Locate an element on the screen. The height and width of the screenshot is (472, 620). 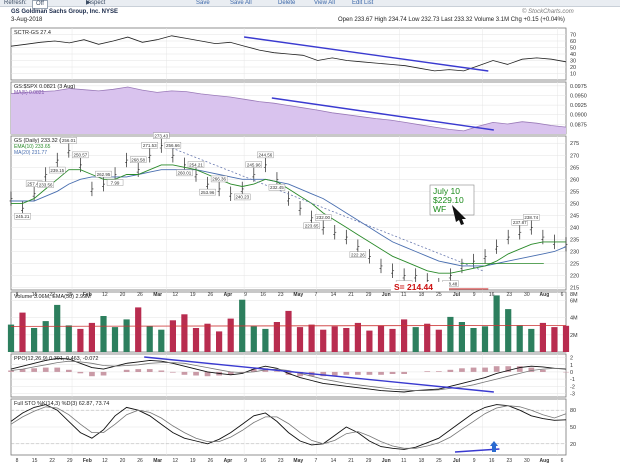
bottom-x-tick-label: 21 is located at coordinates (351, 461).